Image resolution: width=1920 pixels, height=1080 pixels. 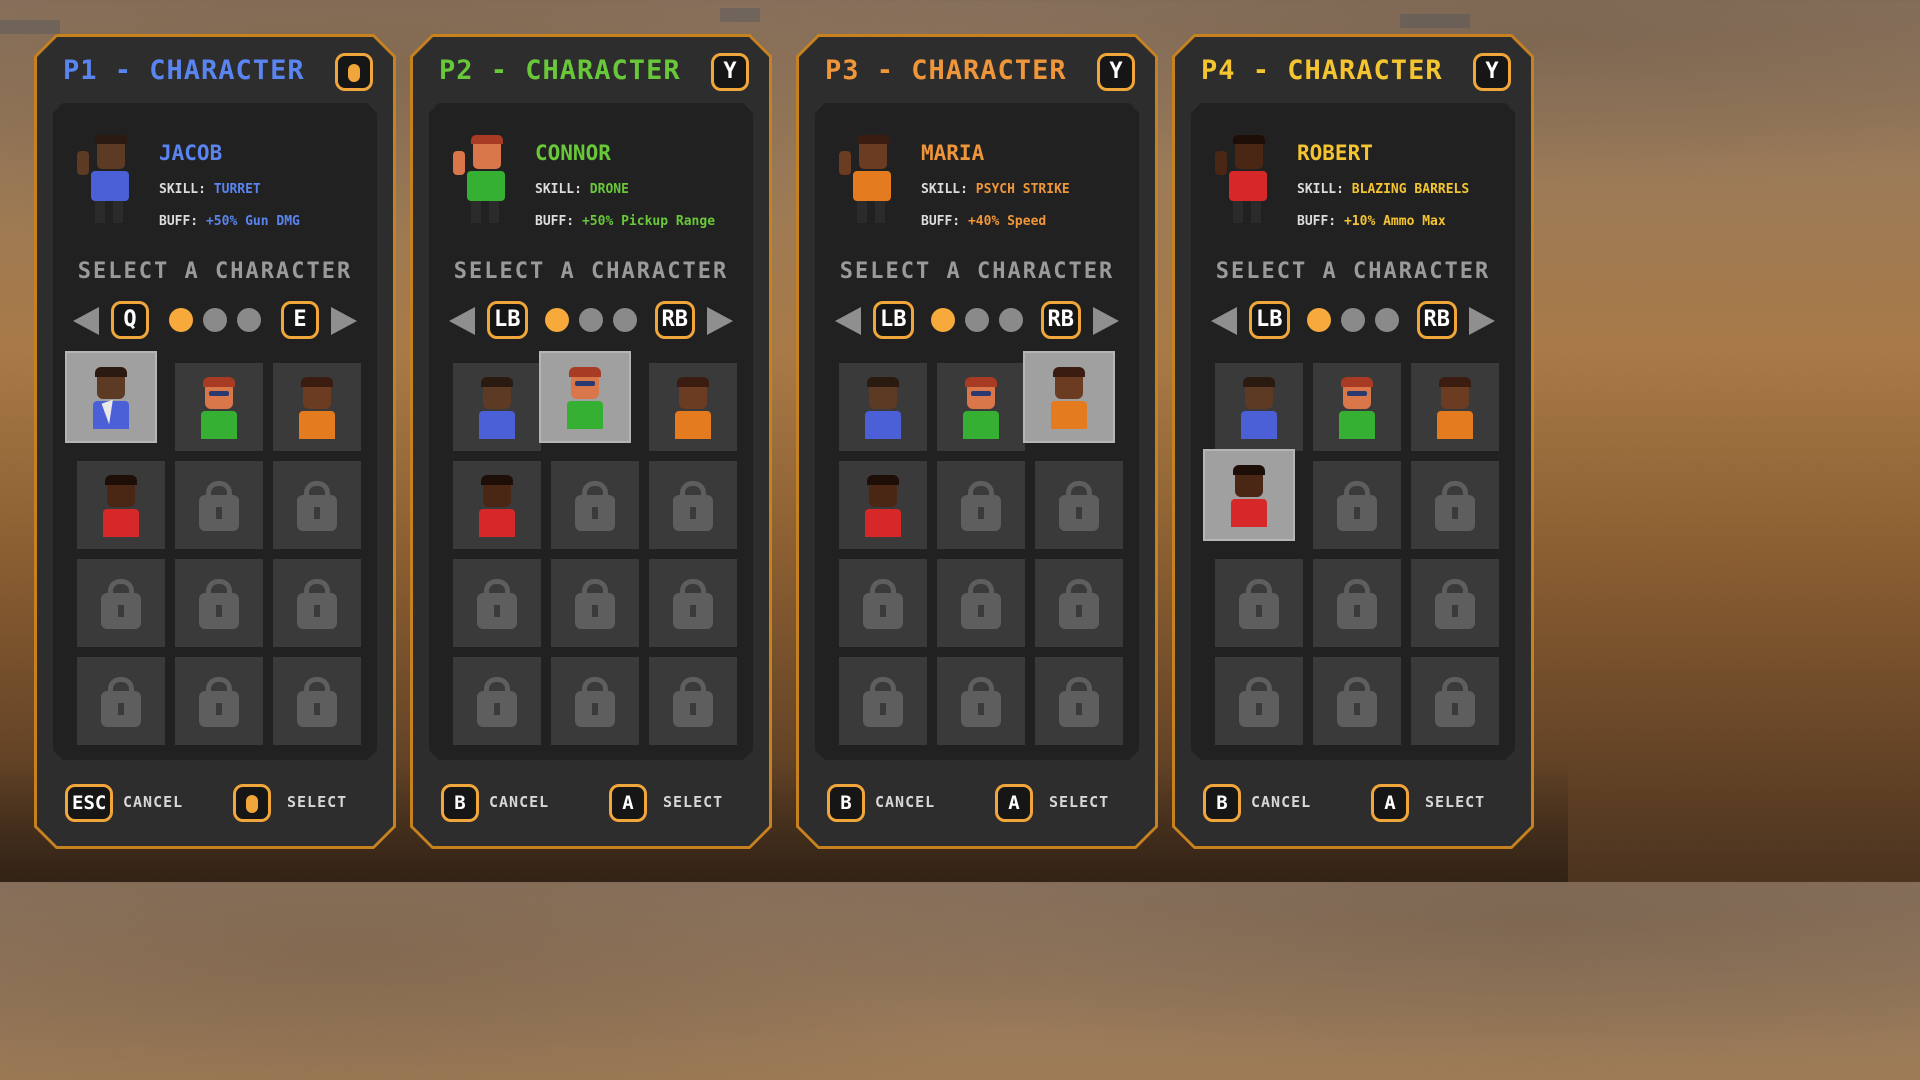 I want to click on join-key-badge, so click(x=354, y=72).